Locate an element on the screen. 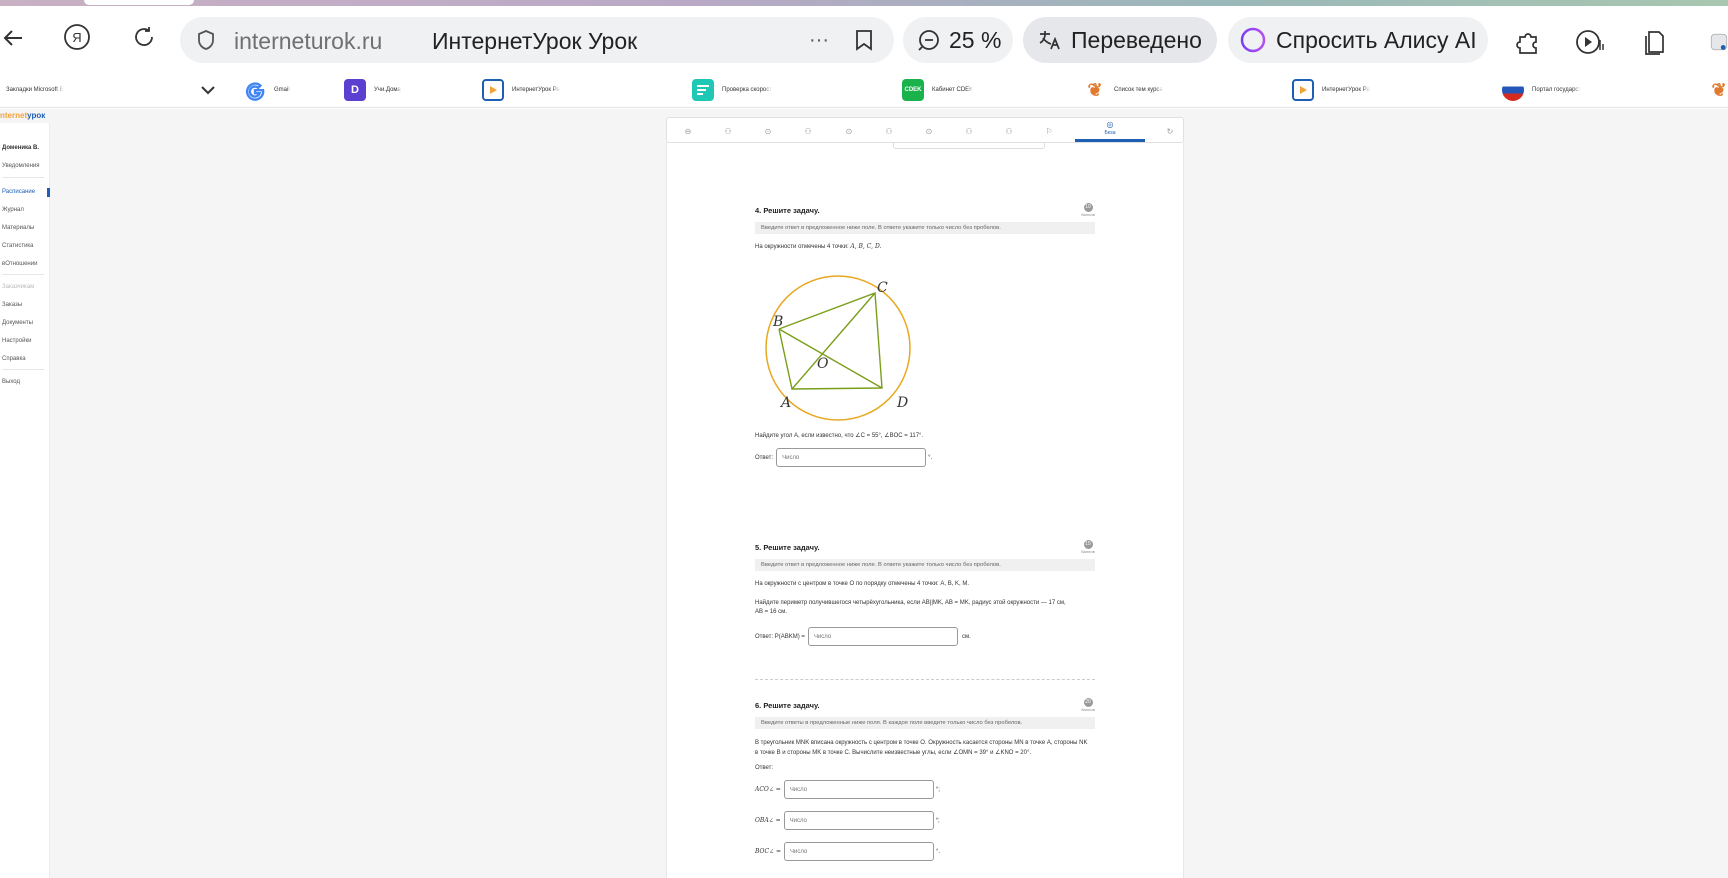 The width and height of the screenshot is (1728, 878). question-5-points-badge: 15 баллов is located at coordinates (1088, 547).